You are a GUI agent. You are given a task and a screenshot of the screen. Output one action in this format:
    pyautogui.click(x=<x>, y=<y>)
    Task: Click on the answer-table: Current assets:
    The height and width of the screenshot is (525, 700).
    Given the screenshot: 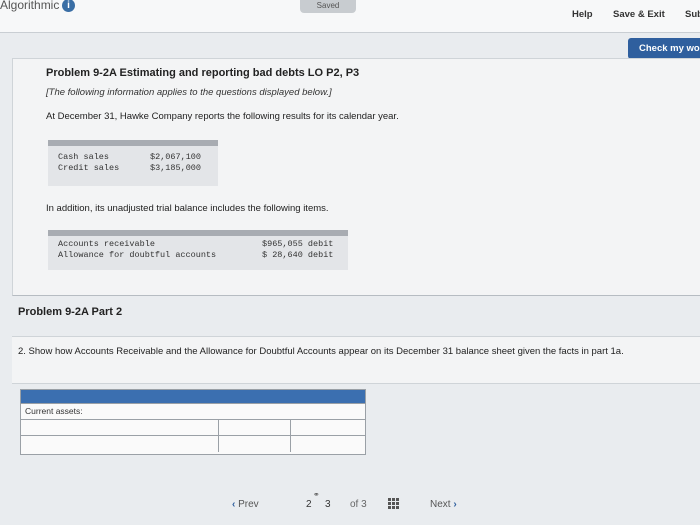 What is the action you would take?
    pyautogui.click(x=193, y=422)
    